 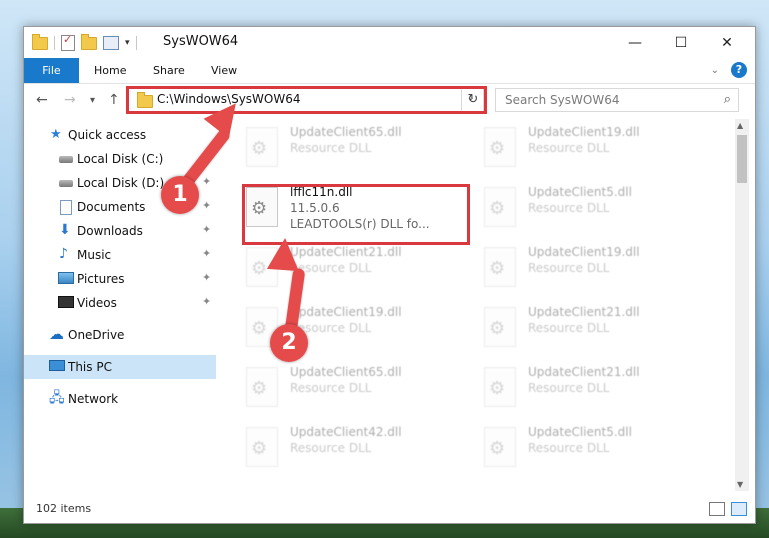 What do you see at coordinates (681, 42) in the screenshot?
I see `maximize-button: ☐` at bounding box center [681, 42].